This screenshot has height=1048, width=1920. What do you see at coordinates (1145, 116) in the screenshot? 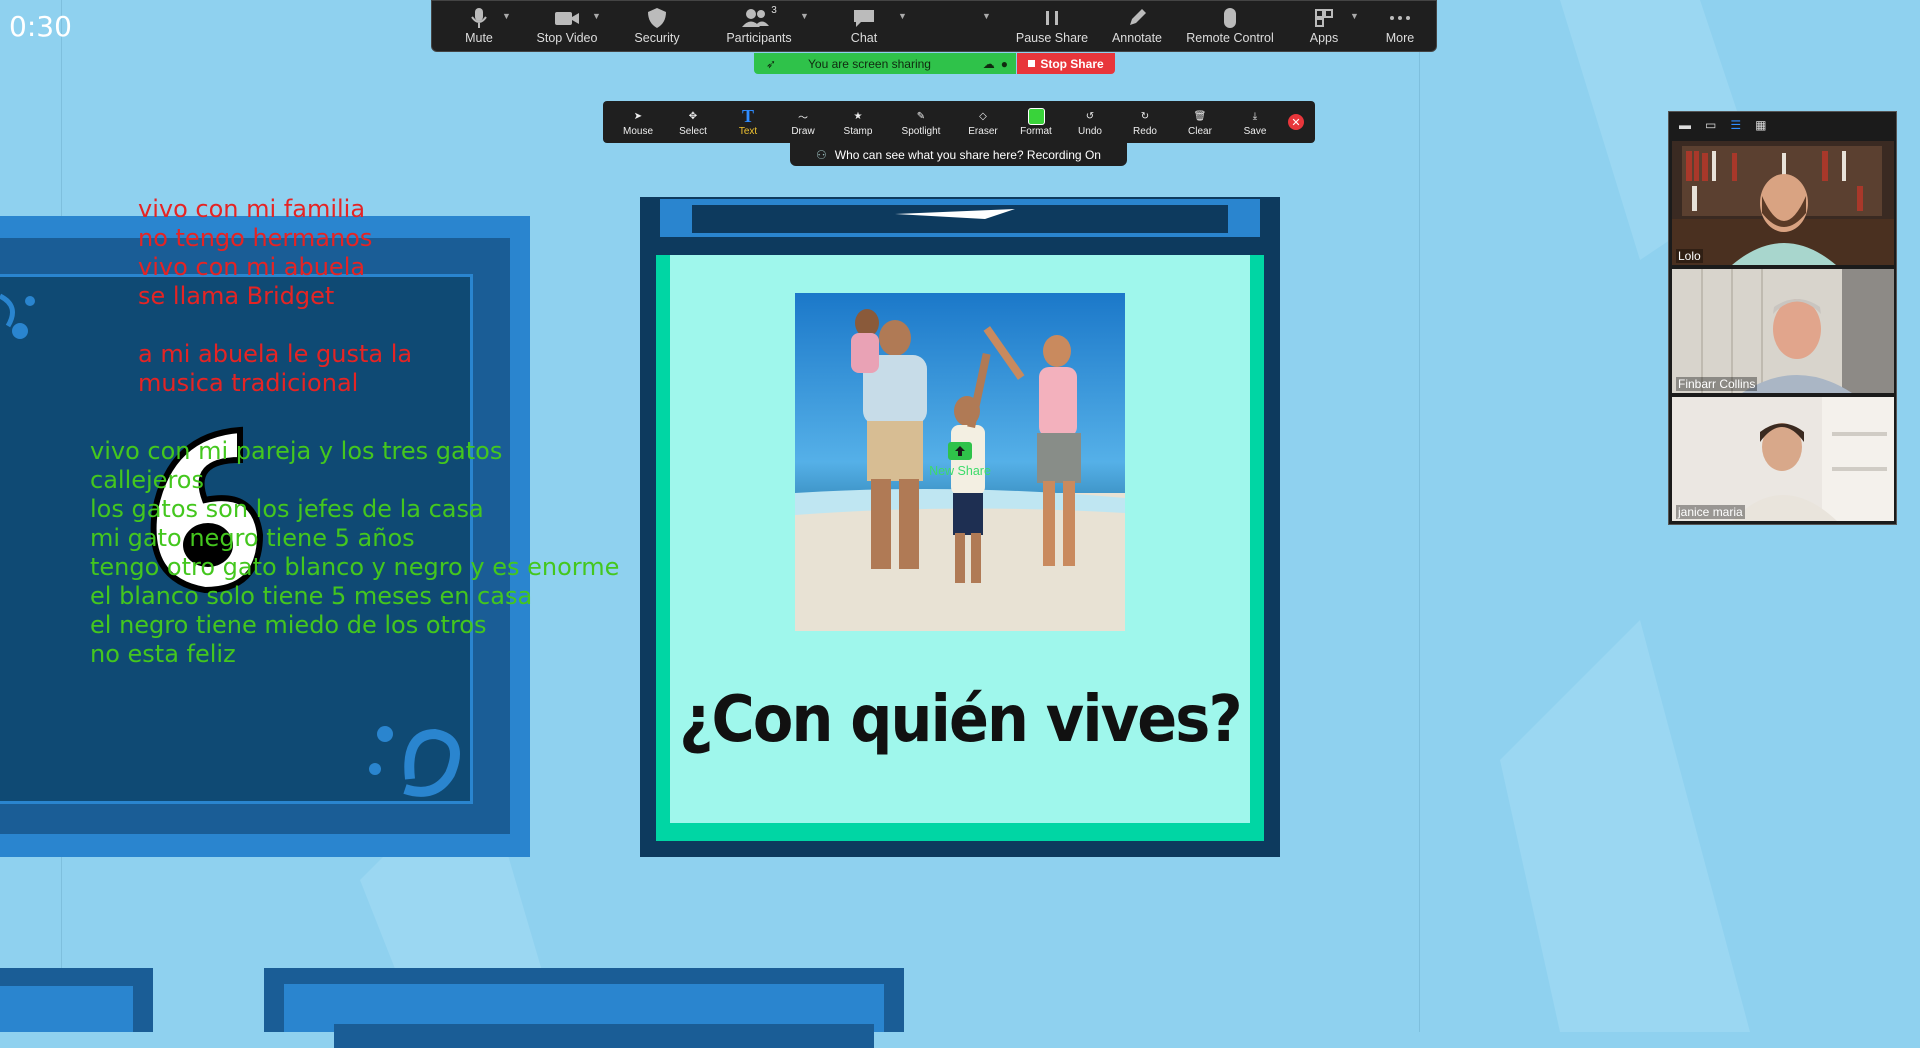
I see `redo-icon: ↻` at bounding box center [1145, 116].